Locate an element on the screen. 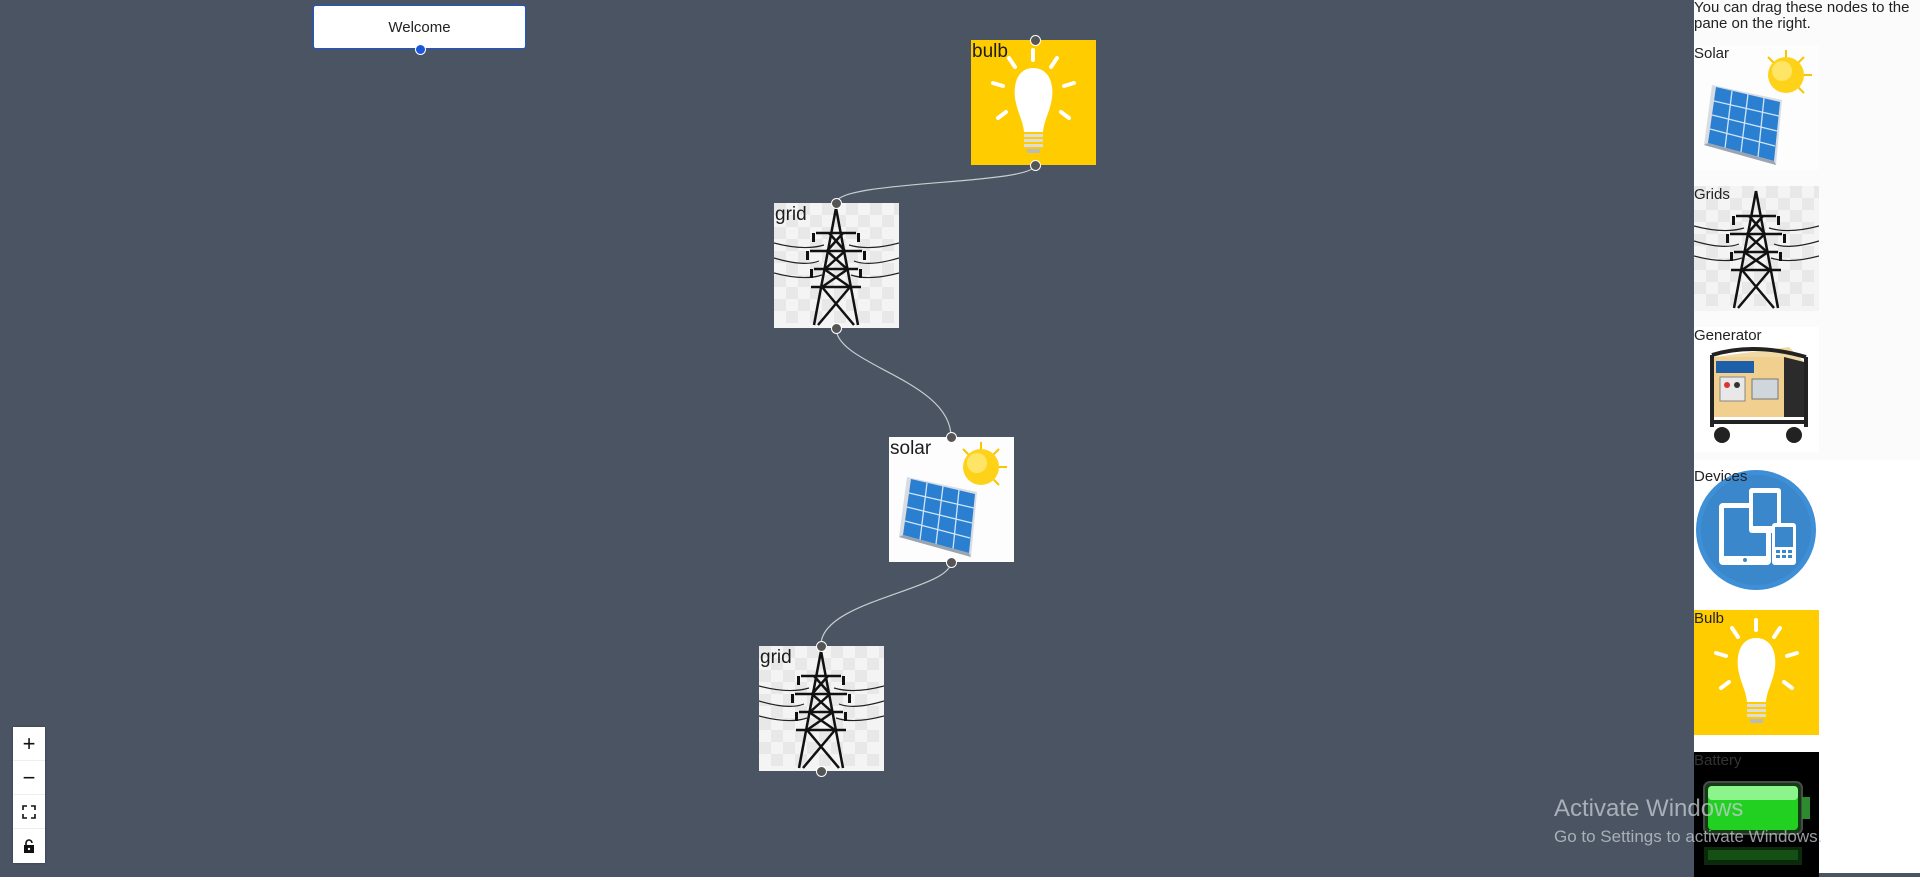 The height and width of the screenshot is (877, 1920). node-grid-2: grid is located at coordinates (821, 708).